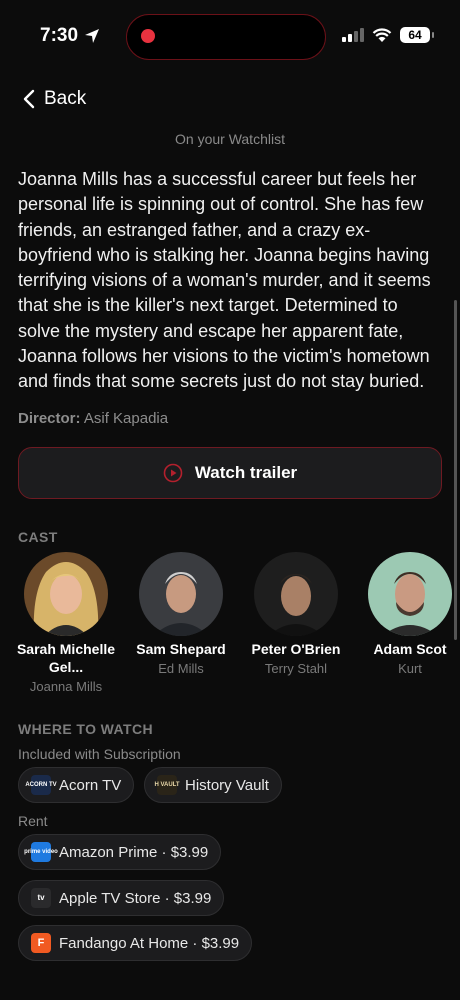 This screenshot has width=460, height=1000. Describe the element at coordinates (33, 821) in the screenshot. I see `rent-label: Rent` at that location.